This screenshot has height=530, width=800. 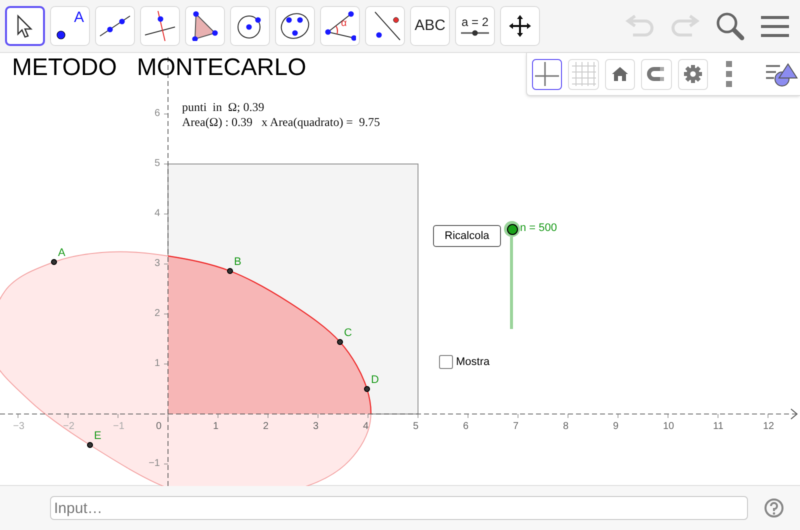 What do you see at coordinates (160, 26) in the screenshot?
I see `perpendicular-lines-icon` at bounding box center [160, 26].